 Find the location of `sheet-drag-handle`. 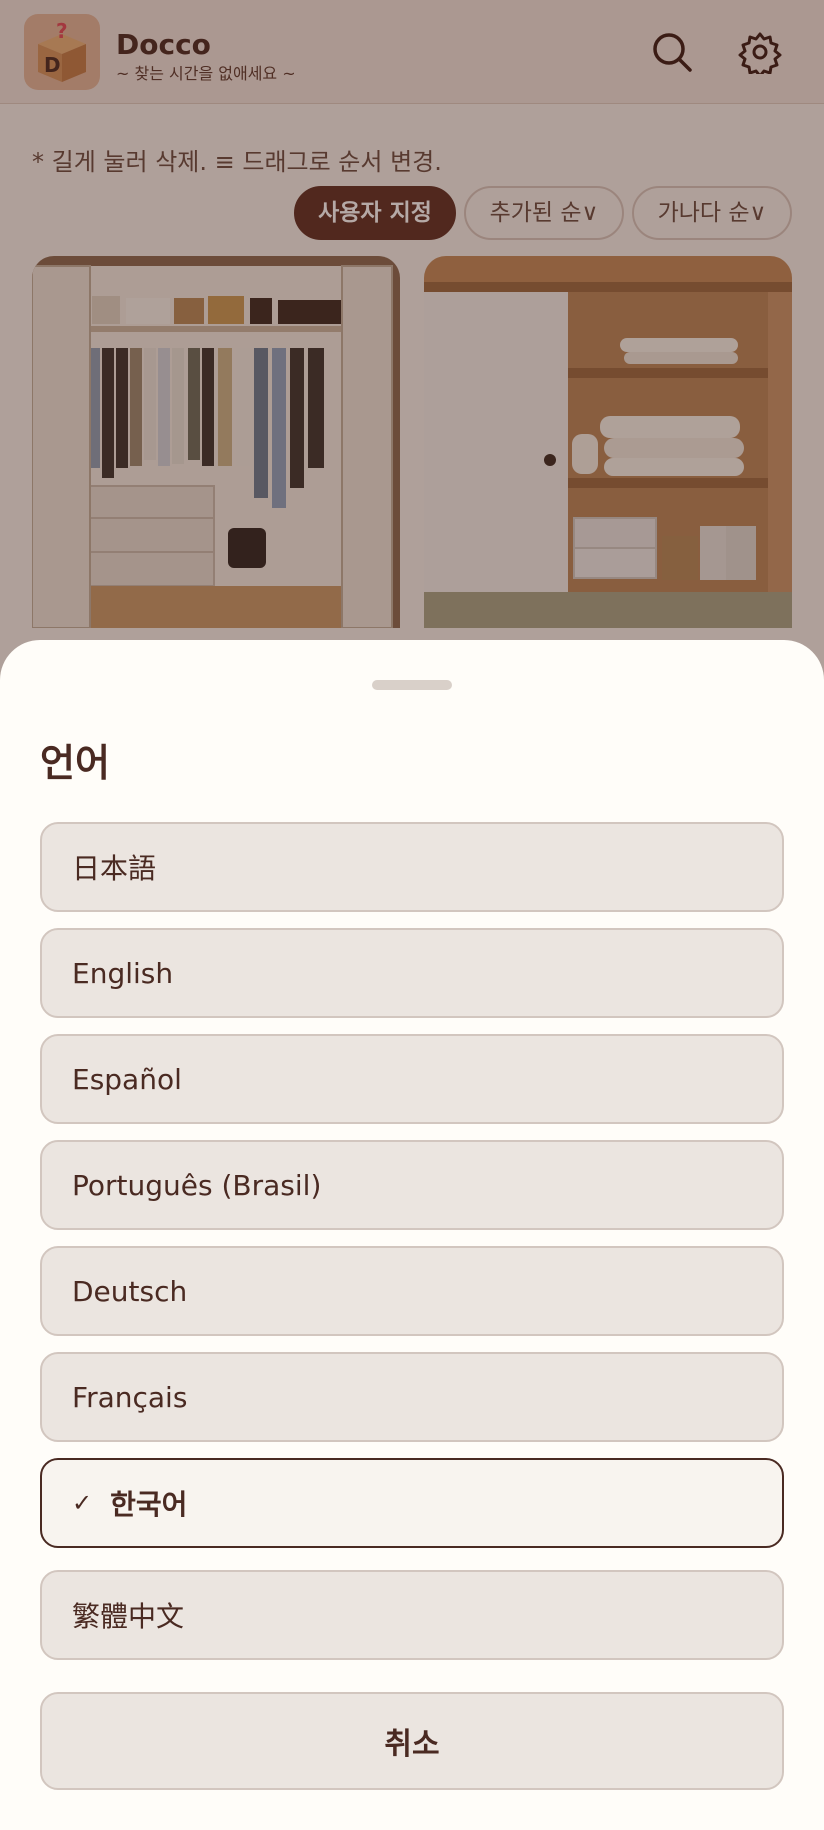

sheet-drag-handle is located at coordinates (412, 685).